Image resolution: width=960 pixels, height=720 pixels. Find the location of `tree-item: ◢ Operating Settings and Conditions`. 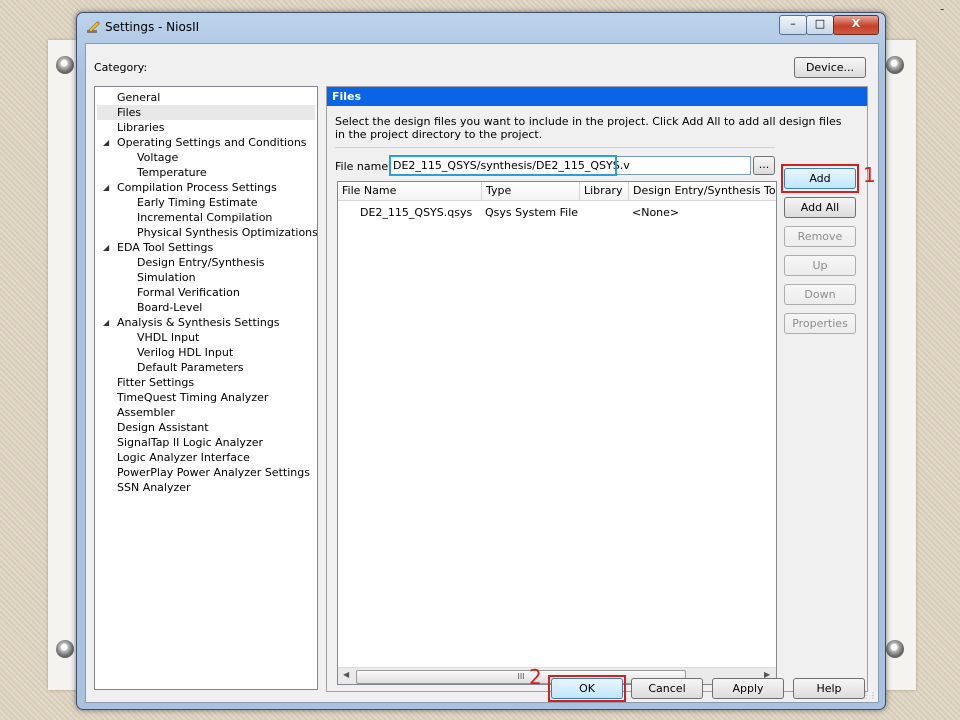

tree-item: ◢ Operating Settings and Conditions is located at coordinates (205, 142).